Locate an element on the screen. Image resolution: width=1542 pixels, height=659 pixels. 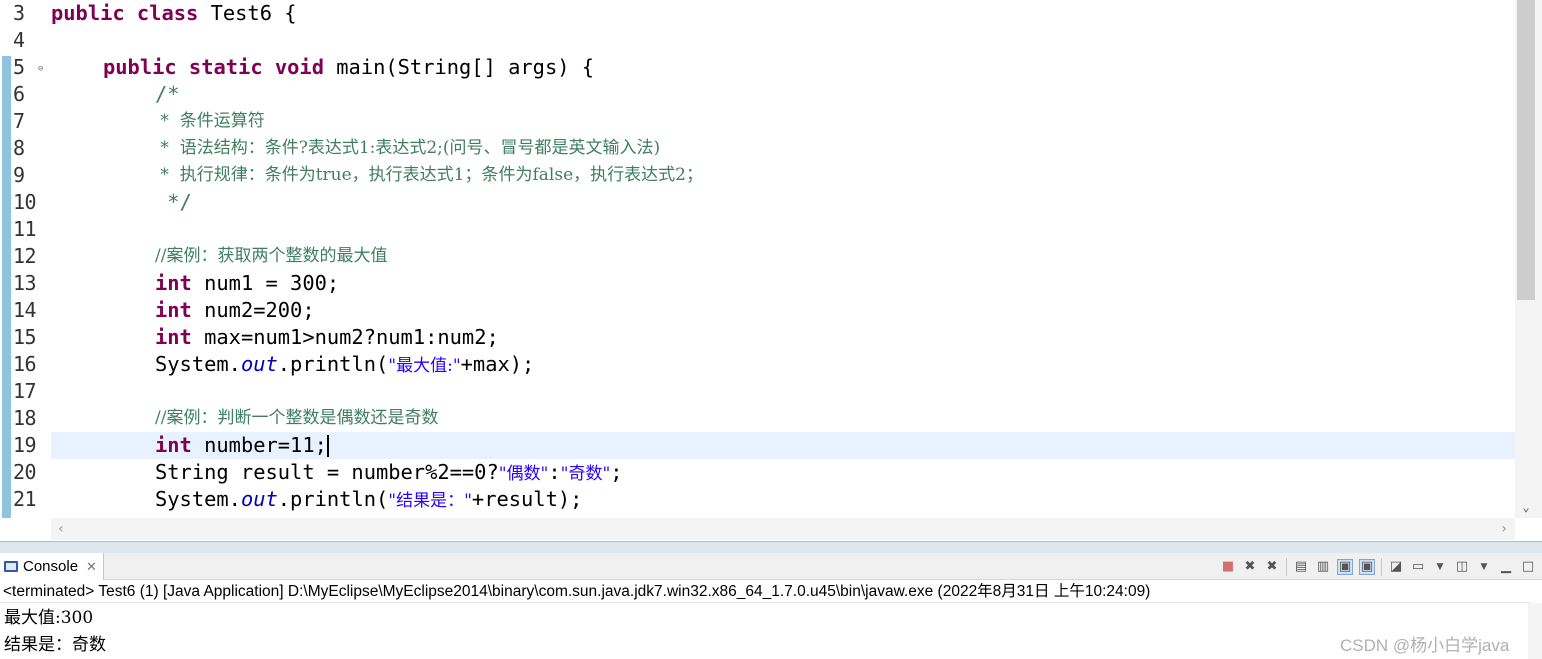
output-text: 最大值:300 is located at coordinates (49, 618).